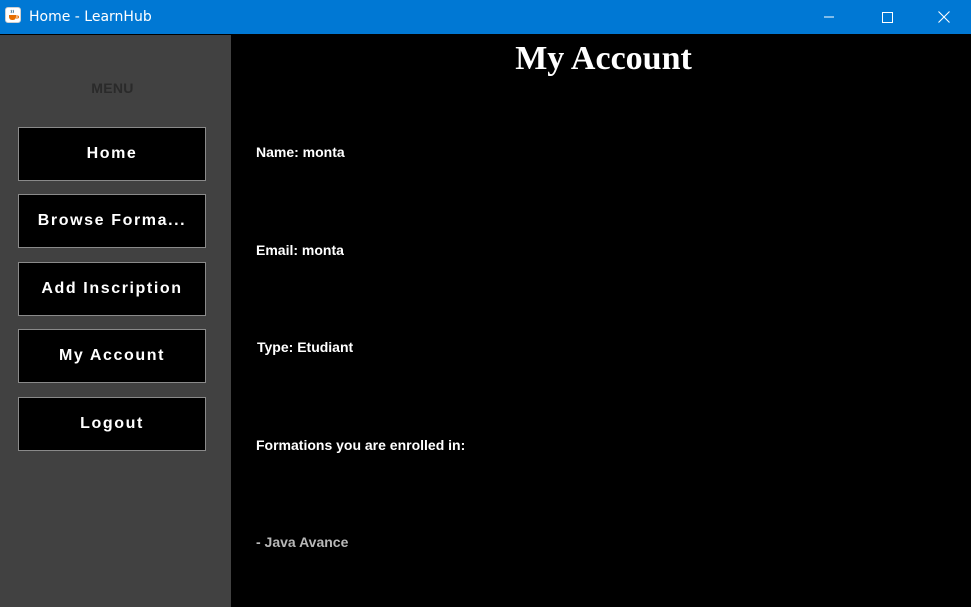 The image size is (971, 607). What do you see at coordinates (603, 58) in the screenshot?
I see `page-title: My Account` at bounding box center [603, 58].